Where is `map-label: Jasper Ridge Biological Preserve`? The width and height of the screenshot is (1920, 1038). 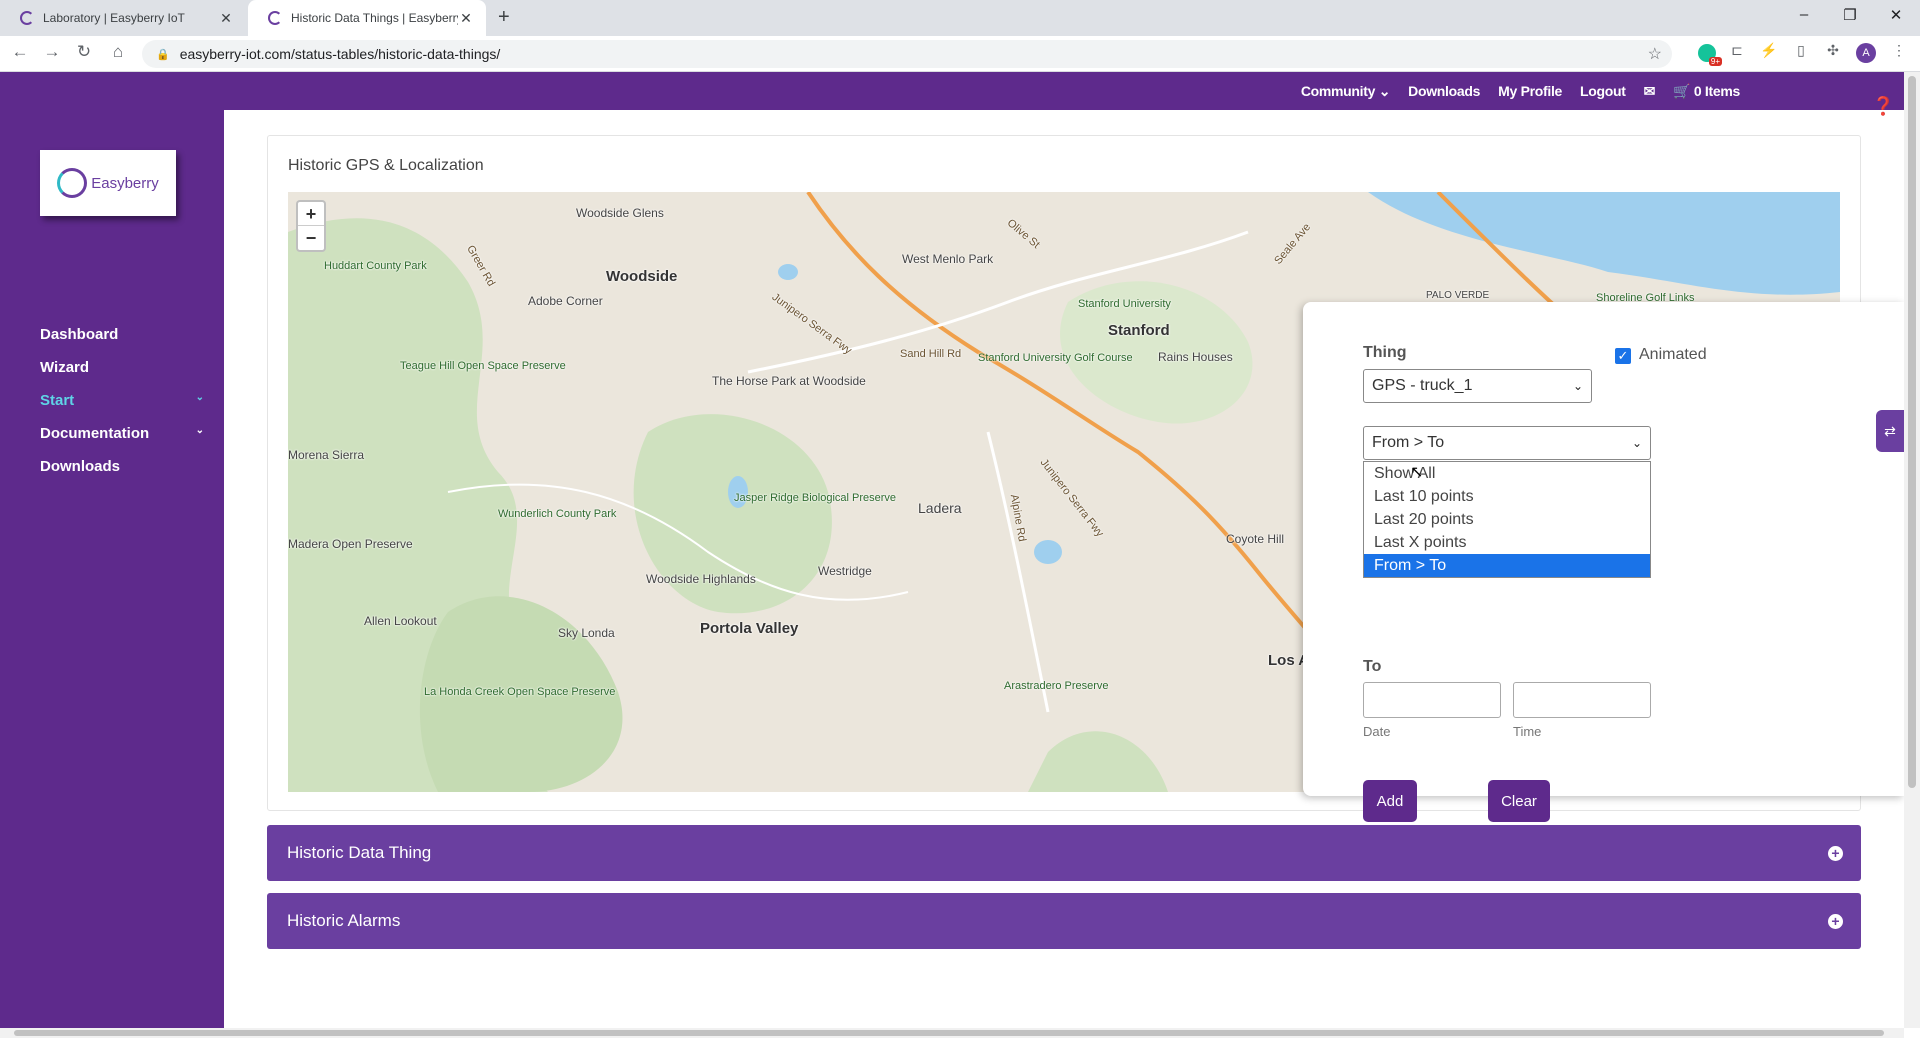 map-label: Jasper Ridge Biological Preserve is located at coordinates (815, 498).